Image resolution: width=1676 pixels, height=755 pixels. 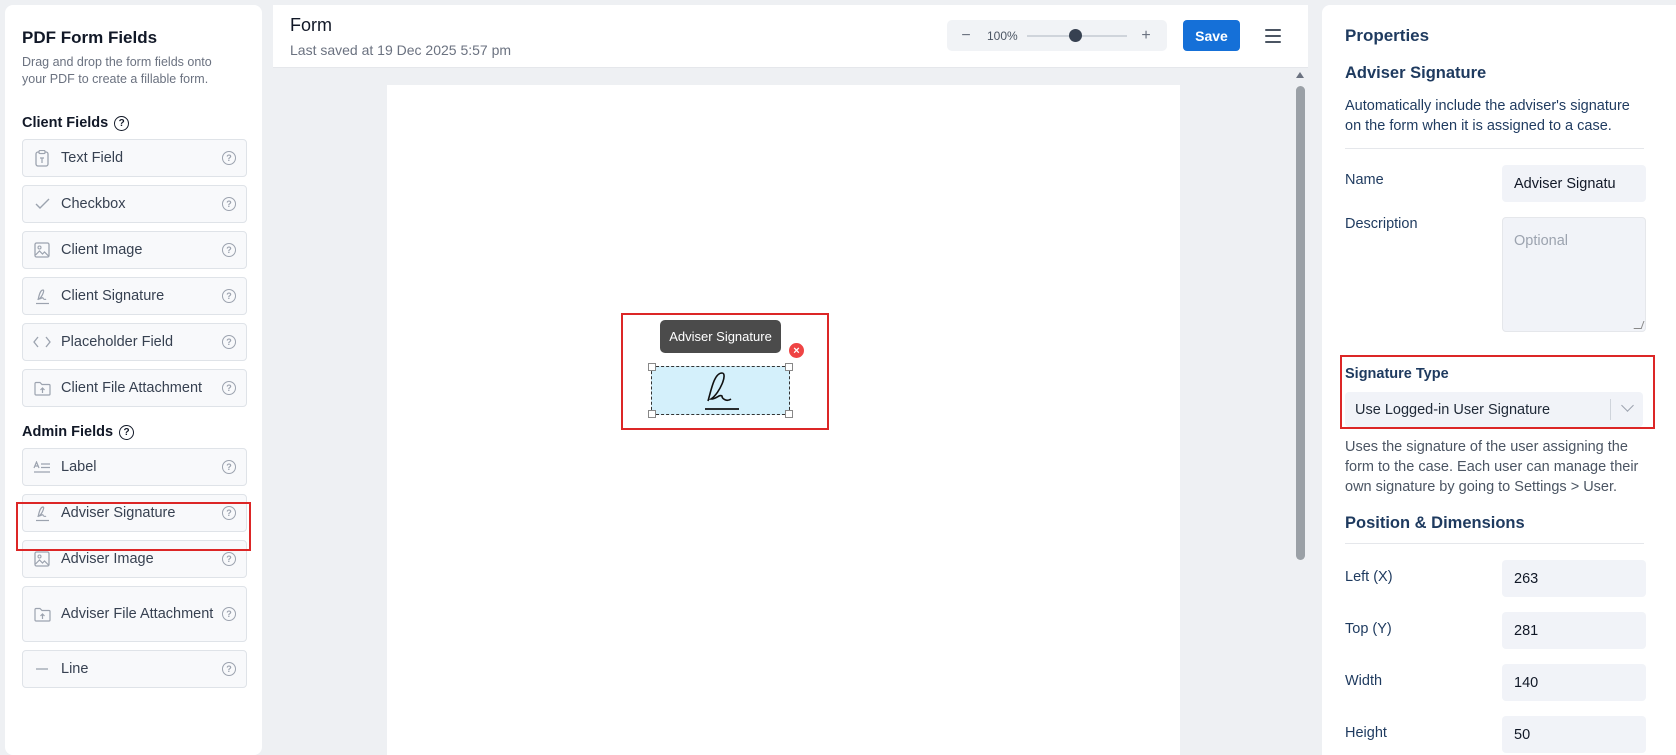 I want to click on line-icon, so click(x=42, y=669).